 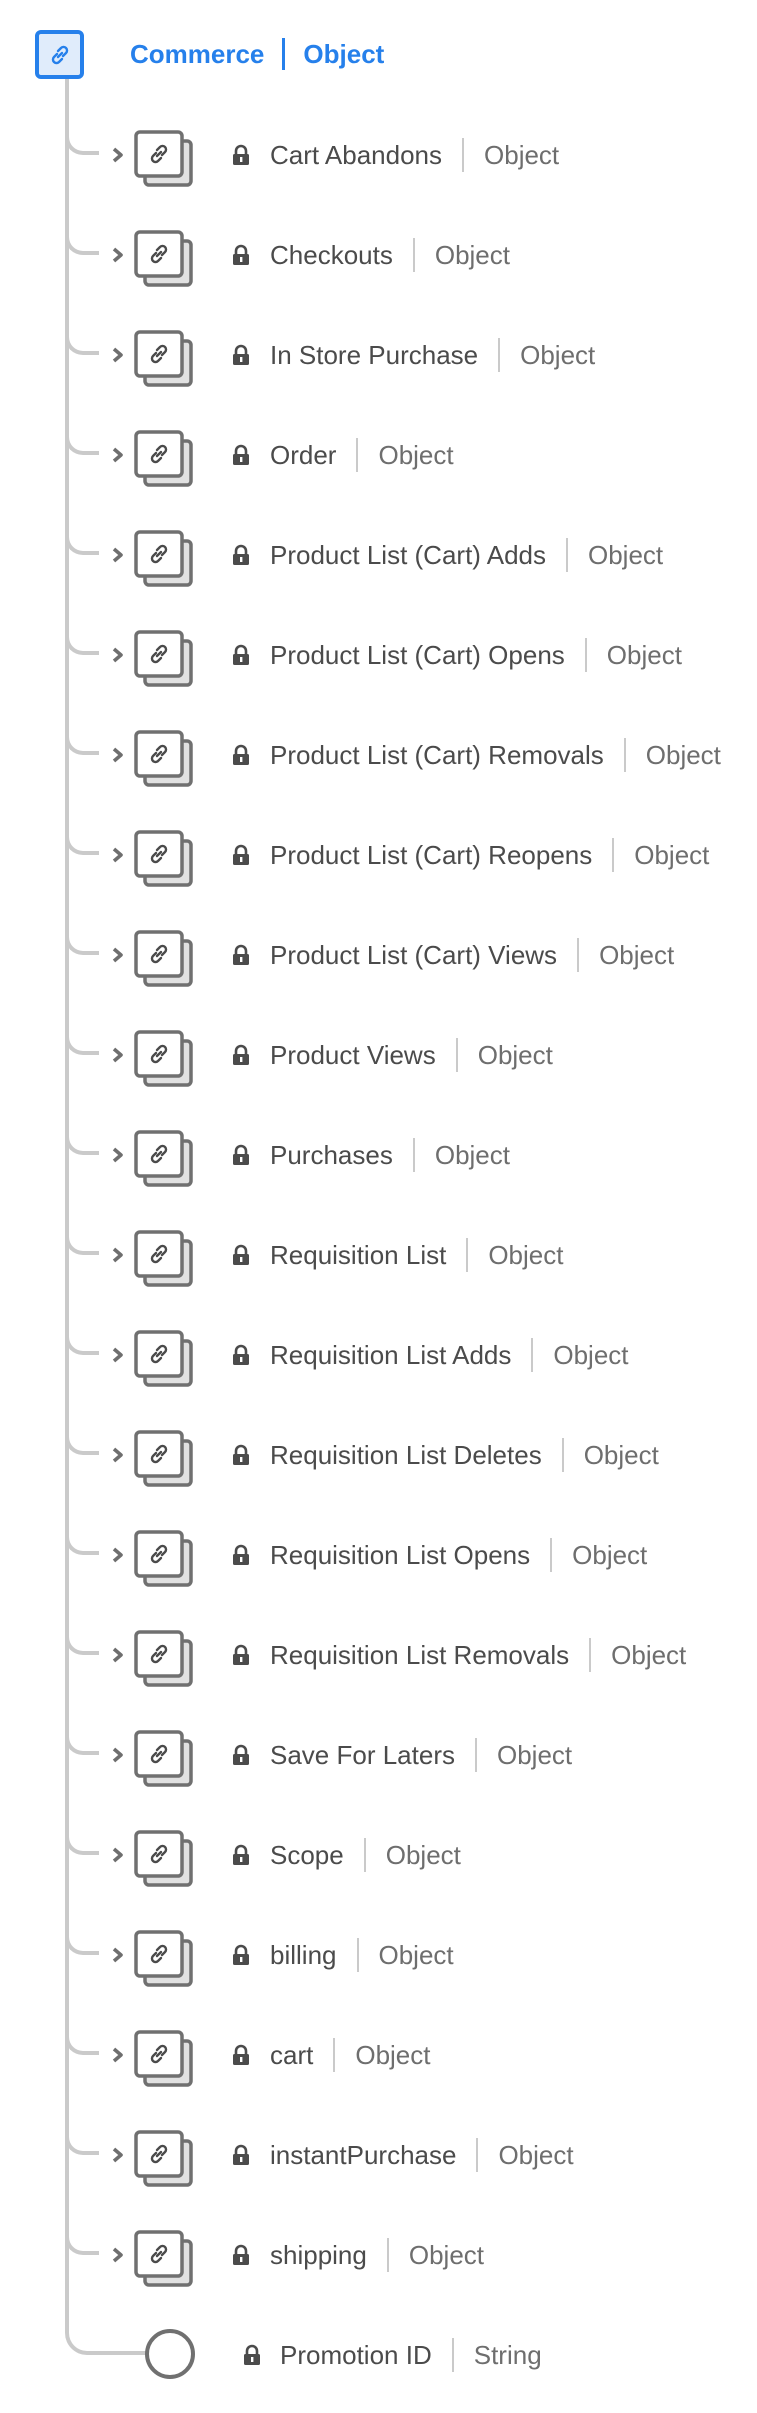 What do you see at coordinates (378, 1150) in the screenshot?
I see `tree-row: Purchases Object` at bounding box center [378, 1150].